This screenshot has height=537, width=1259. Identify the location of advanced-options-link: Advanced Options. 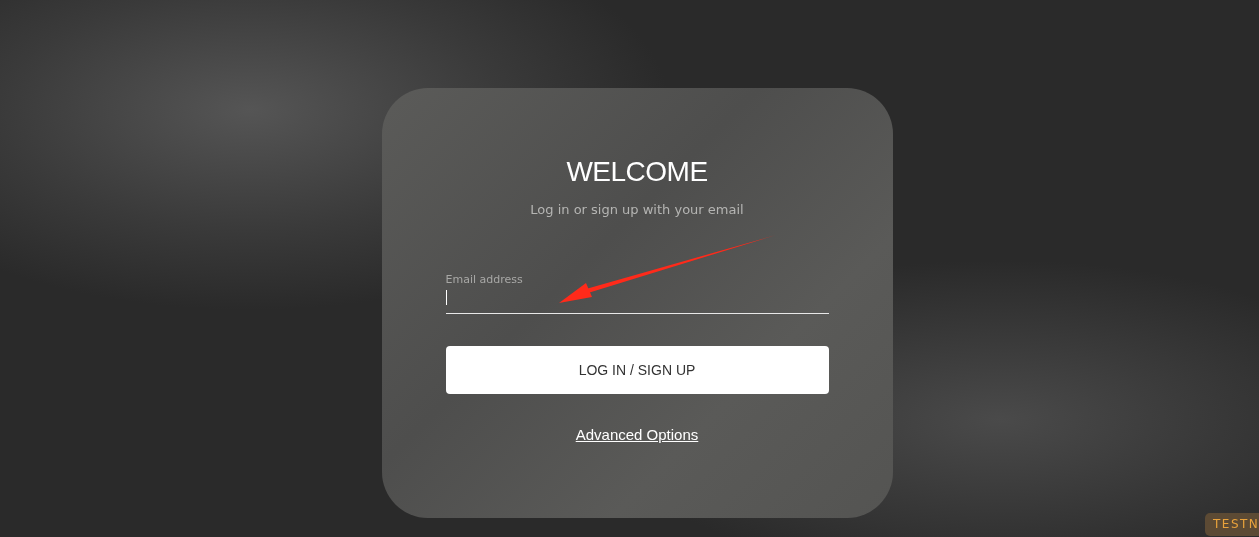
(637, 434).